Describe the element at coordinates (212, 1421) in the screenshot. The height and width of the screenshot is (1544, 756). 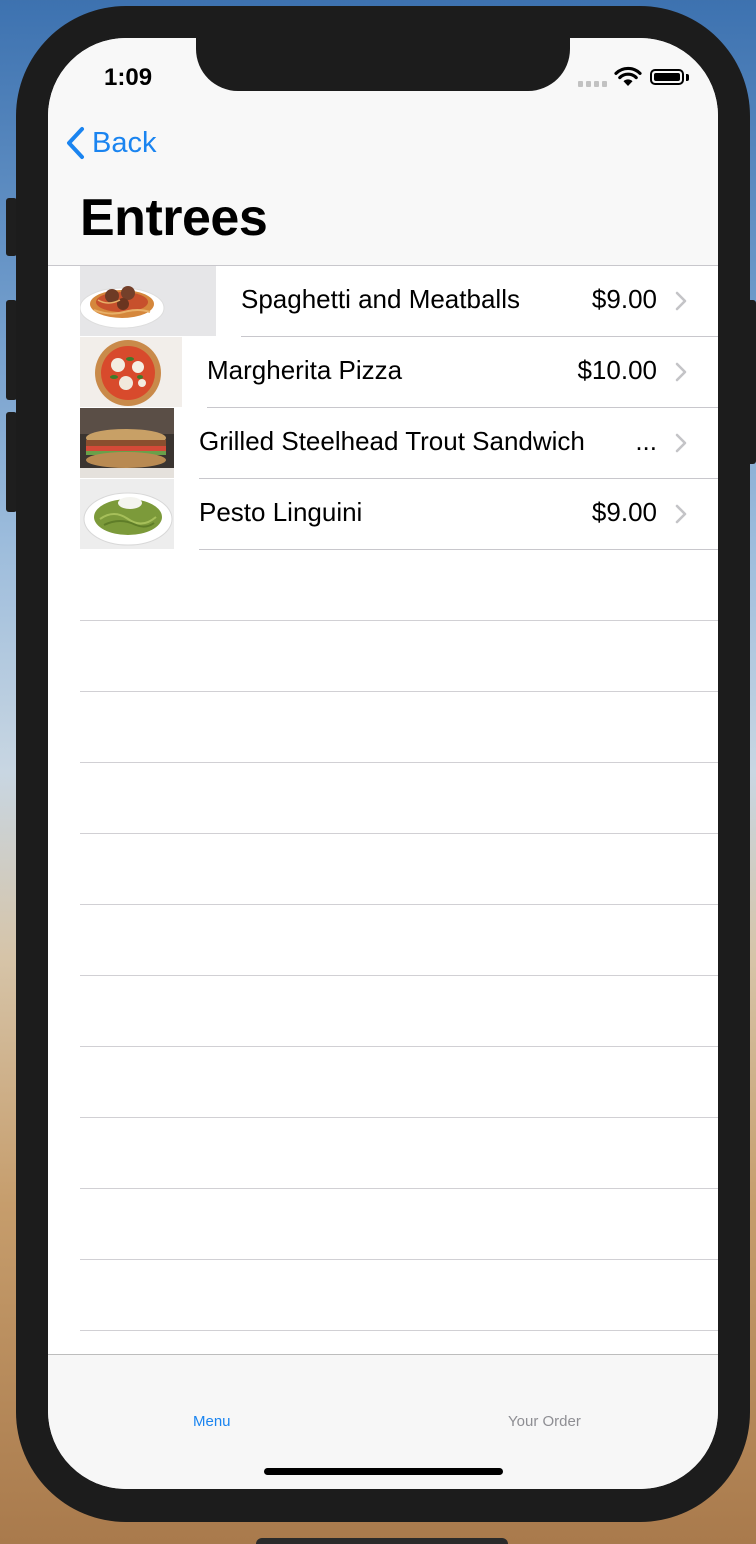
I see `tab-menu: Menu` at that location.